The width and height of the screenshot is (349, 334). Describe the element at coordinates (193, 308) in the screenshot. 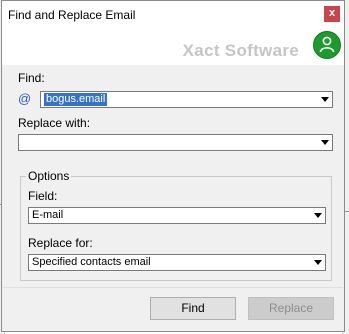

I see `find-button: Find` at that location.